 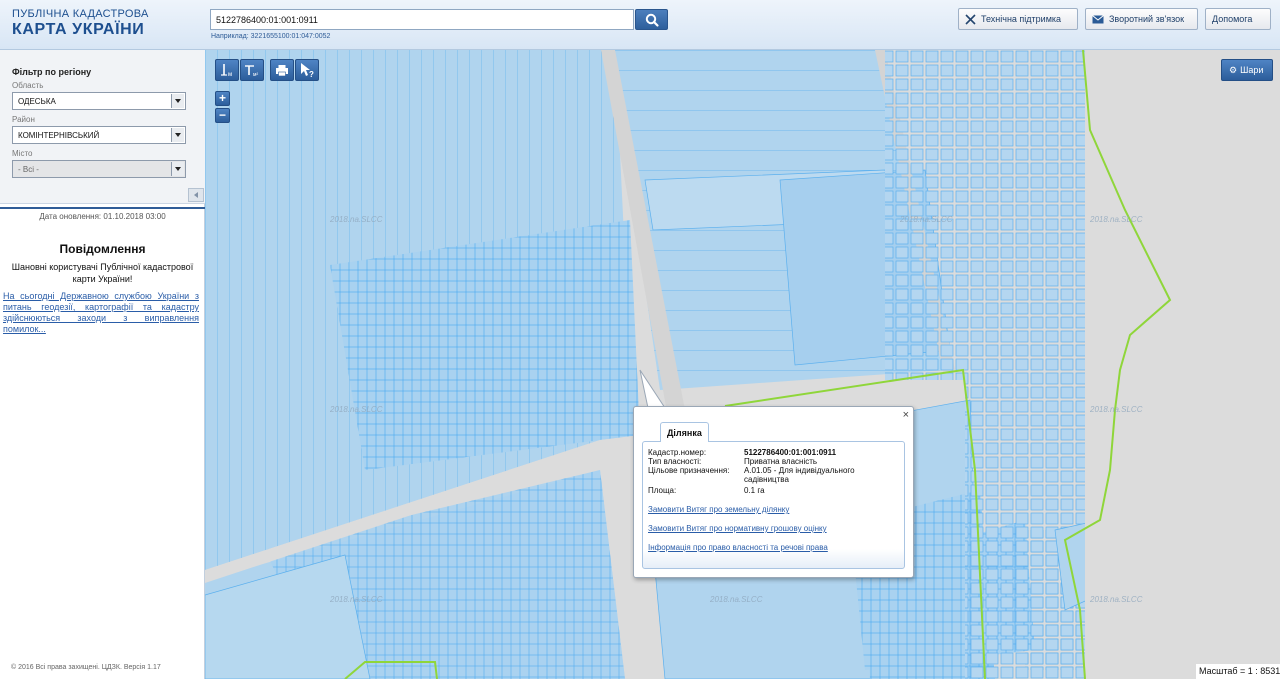 I want to click on city-select: - Всі -, so click(x=99, y=169).